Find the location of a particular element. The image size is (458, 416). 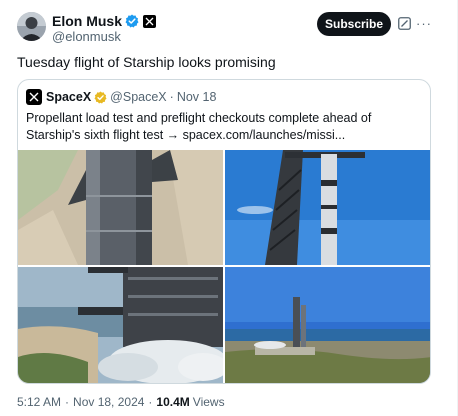

tweet-footer: 5:12 AM · Nov 18, 2024 · 10.4M Views is located at coordinates (121, 402).